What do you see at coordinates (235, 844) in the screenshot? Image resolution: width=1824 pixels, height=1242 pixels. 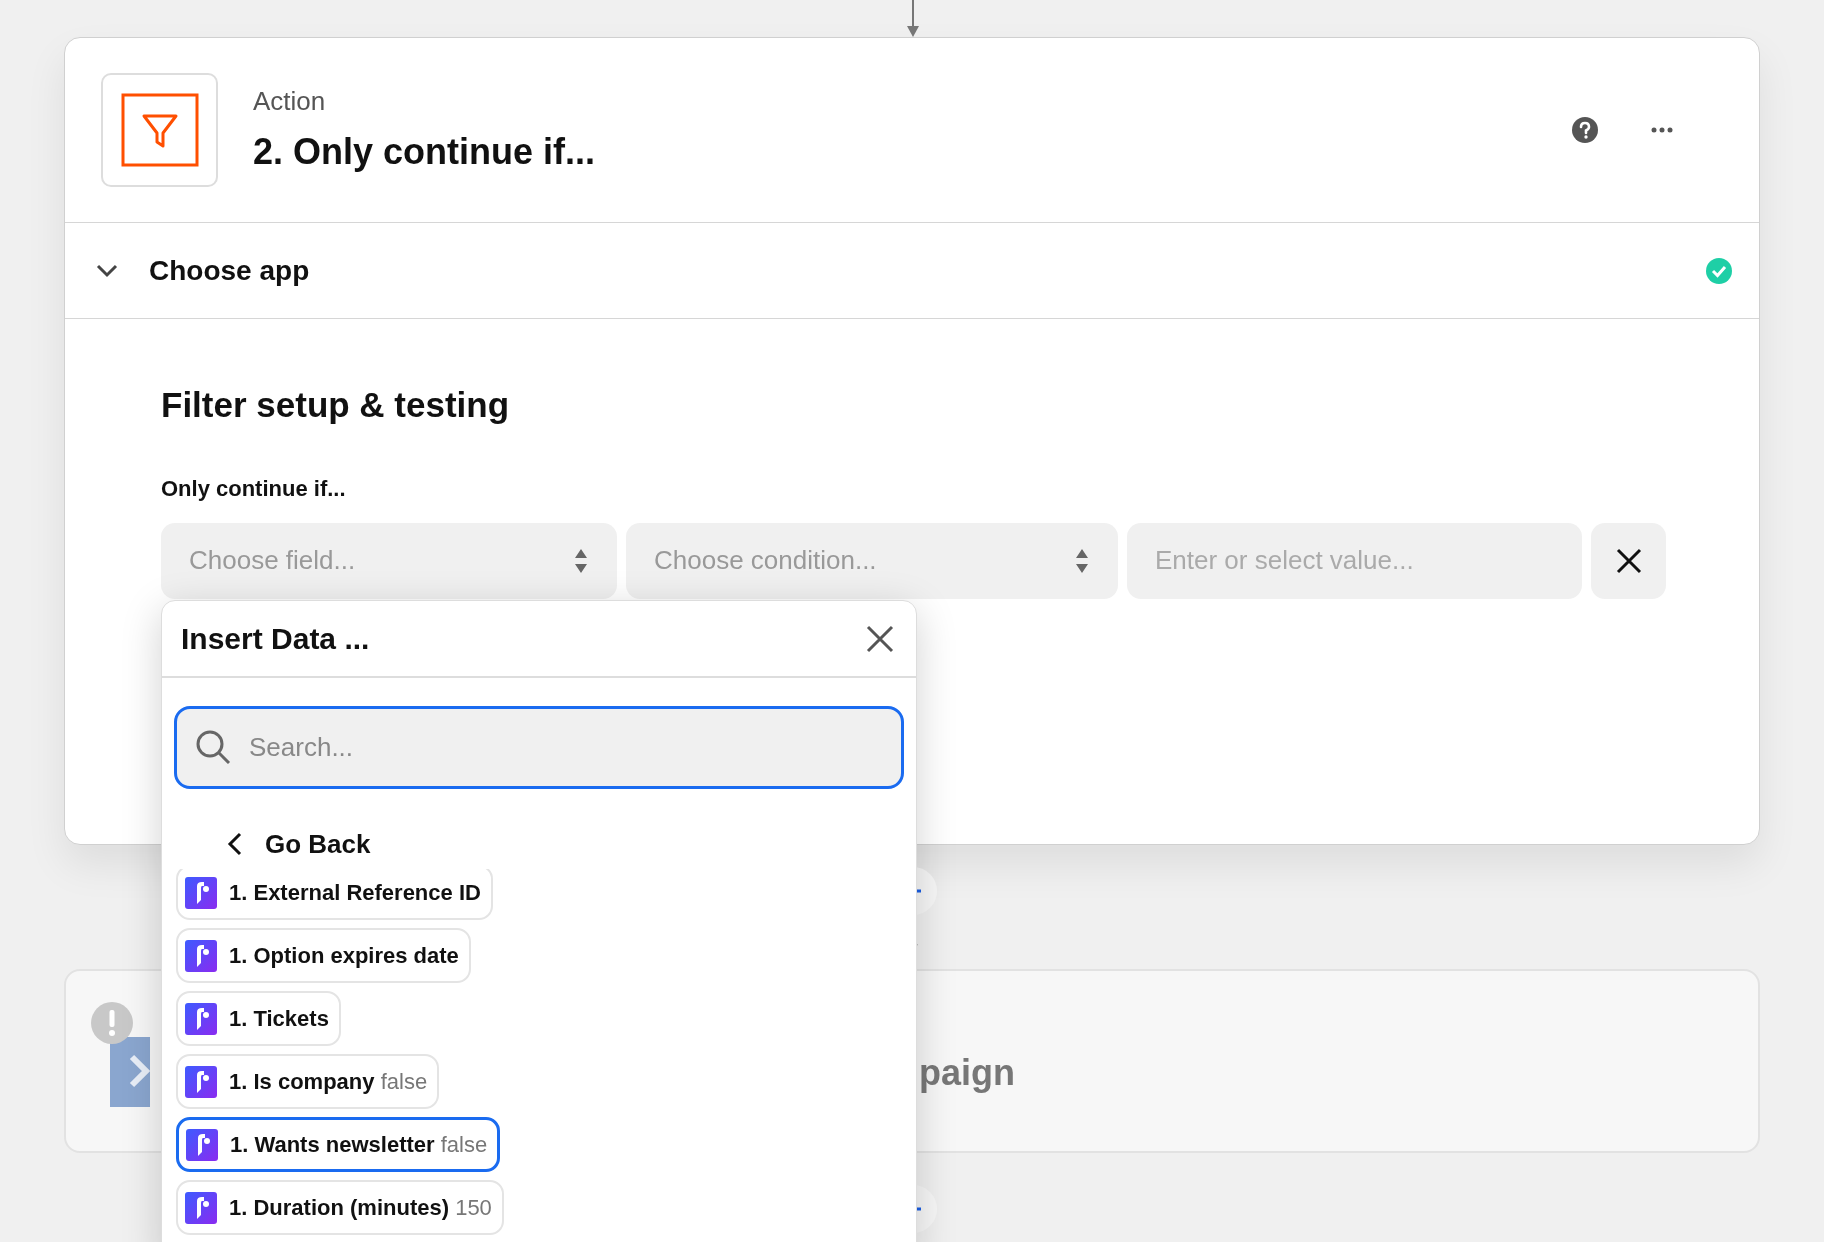 I see `chevron-left-icon` at bounding box center [235, 844].